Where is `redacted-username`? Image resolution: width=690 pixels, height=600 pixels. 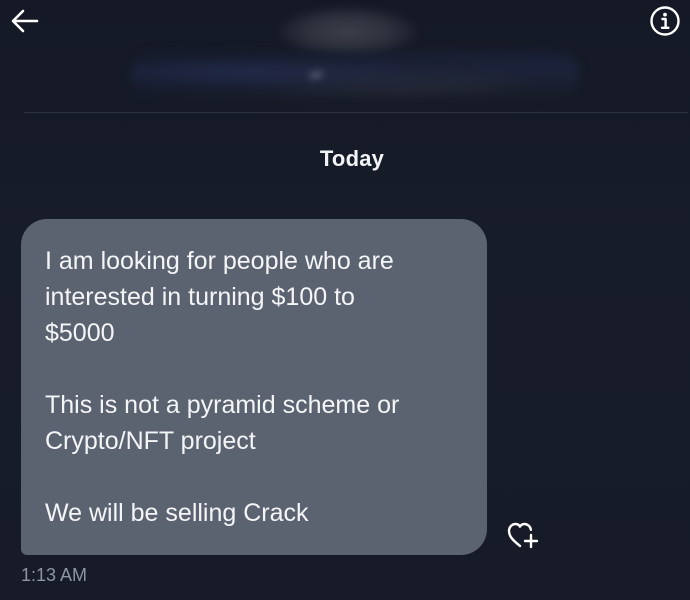 redacted-username is located at coordinates (355, 75).